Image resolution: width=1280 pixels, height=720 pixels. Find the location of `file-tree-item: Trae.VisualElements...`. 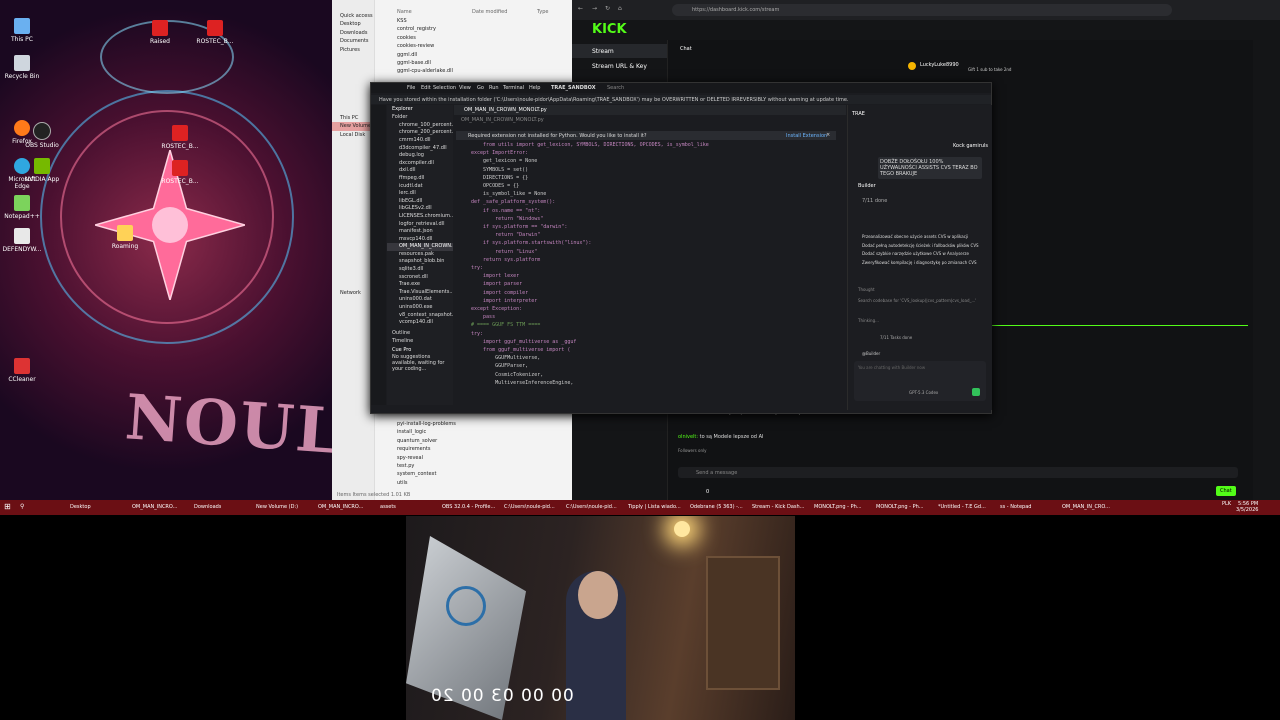

file-tree-item: Trae.VisualElements... is located at coordinates (420, 293).